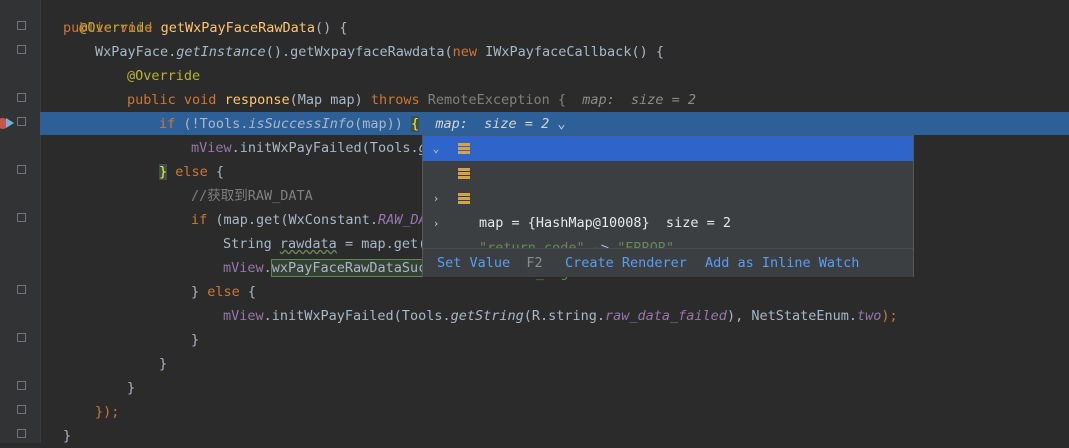 The width and height of the screenshot is (1069, 448). I want to click on code-line-9: //获取到RAW_DATA, so click(252, 196).